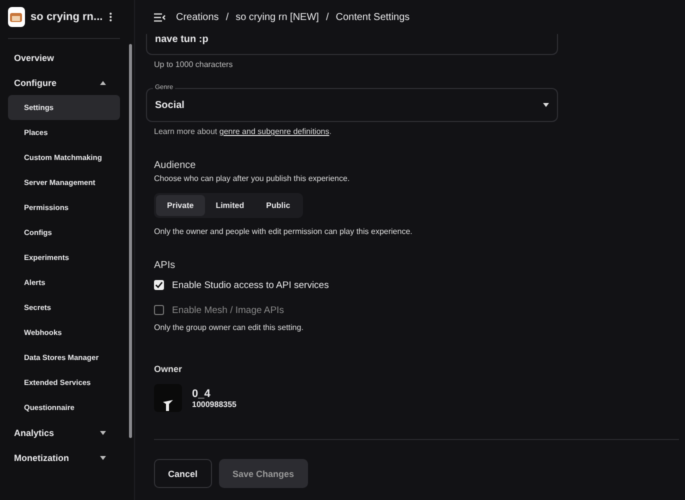 This screenshot has height=500, width=685. I want to click on character-limit-hint: Up to 1000 characters, so click(194, 64).